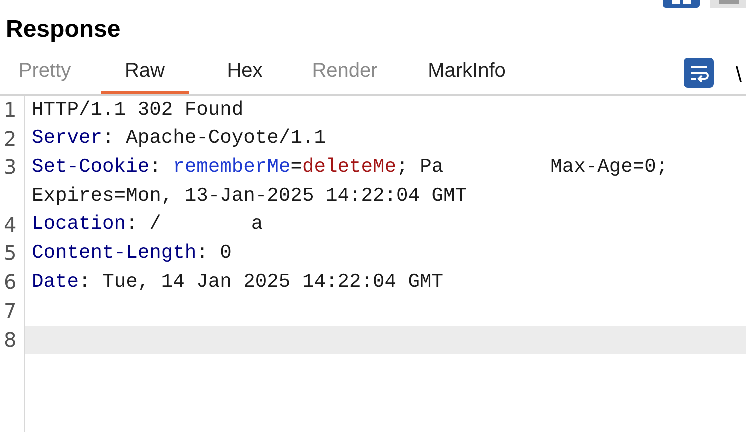 The image size is (746, 432). What do you see at coordinates (10, 224) in the screenshot?
I see `line-number: 4` at bounding box center [10, 224].